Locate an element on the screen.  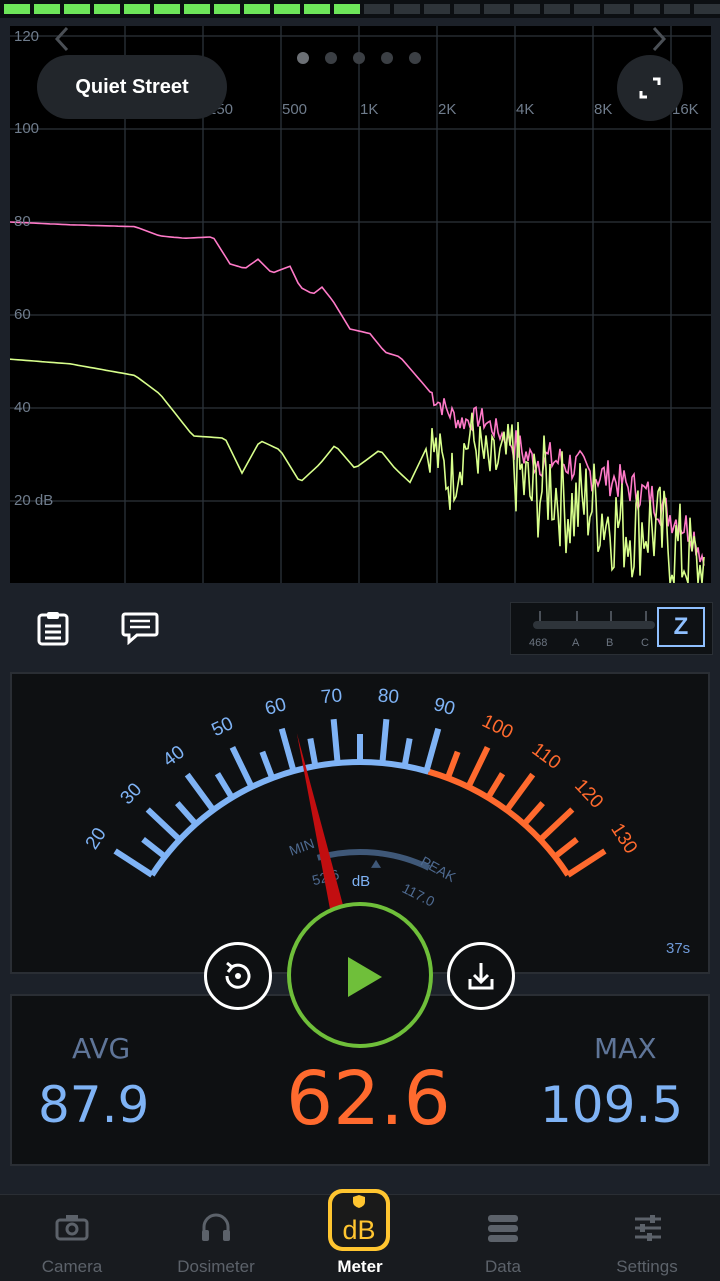
tab-dosimeter-label: Dosimeter is located at coordinates (216, 1266).